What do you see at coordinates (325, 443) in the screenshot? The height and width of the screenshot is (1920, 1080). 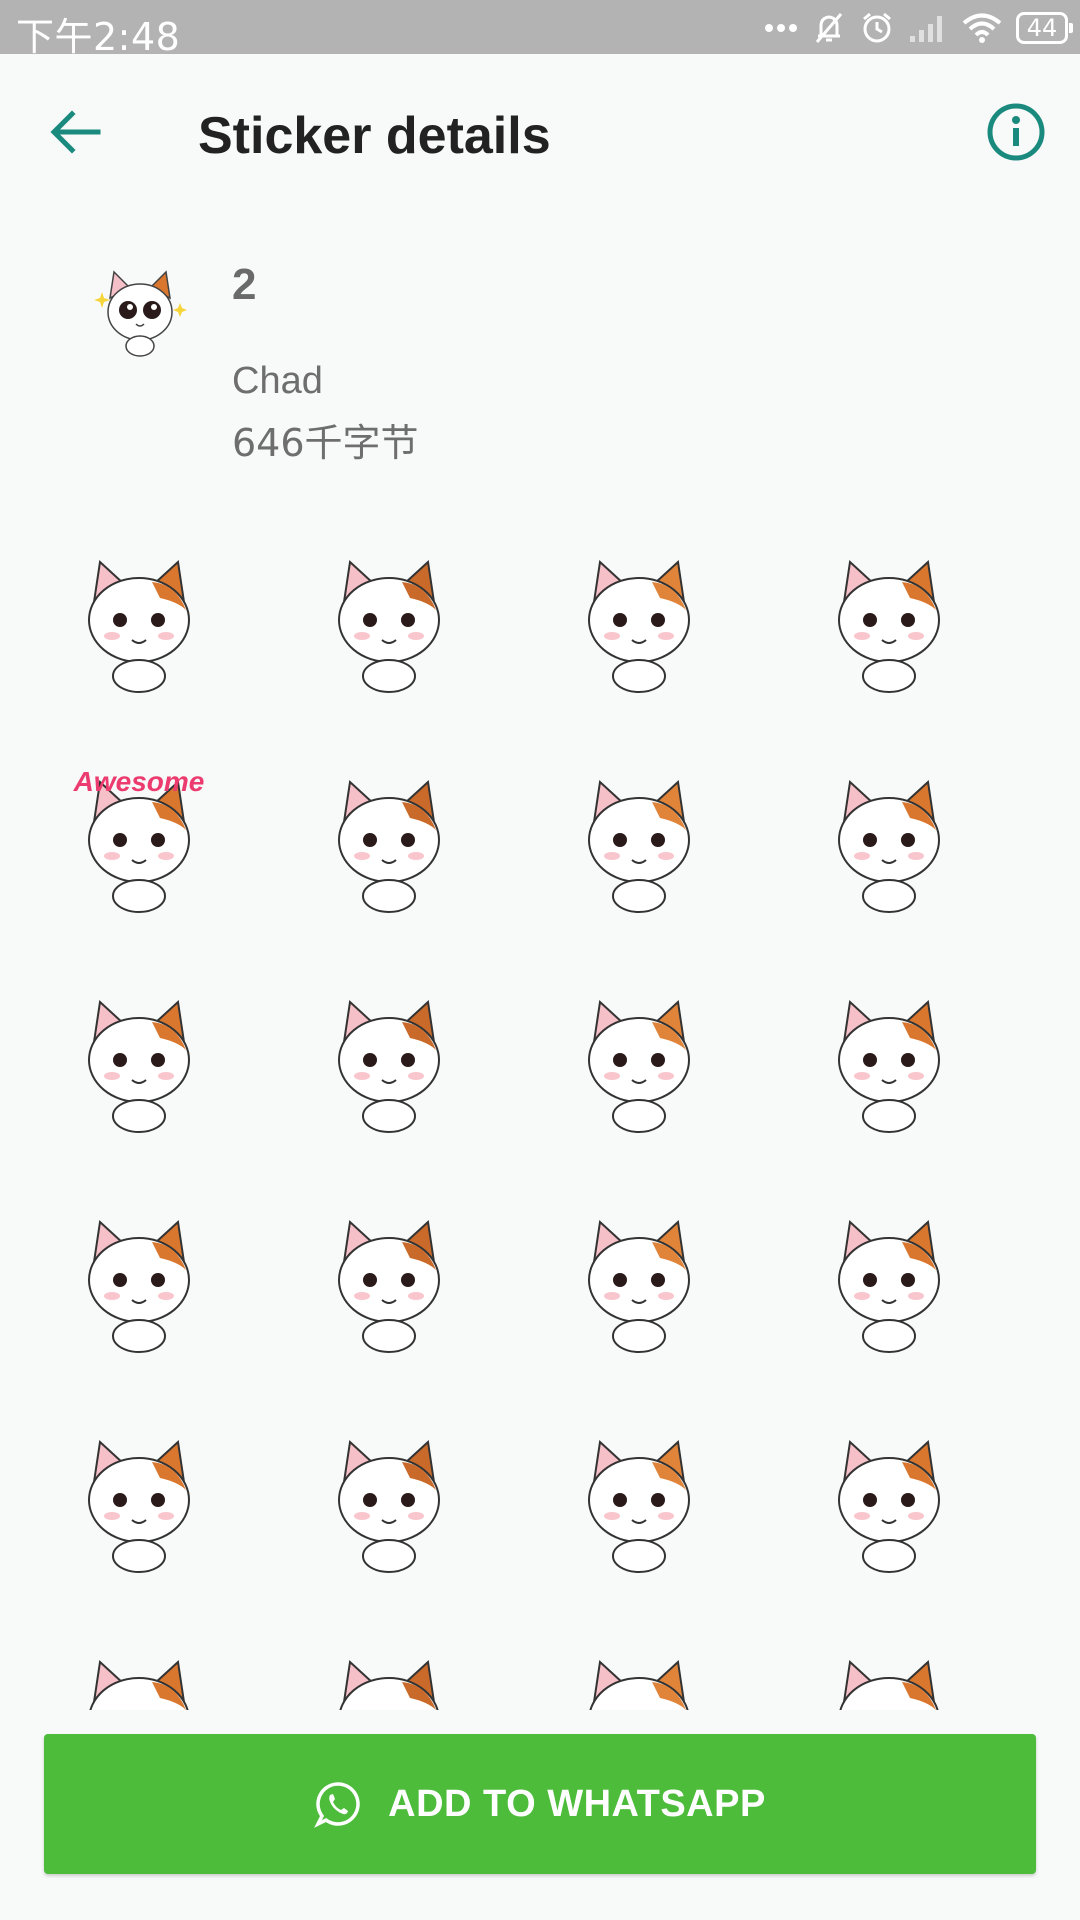 I see `pack-size: 646千字节` at bounding box center [325, 443].